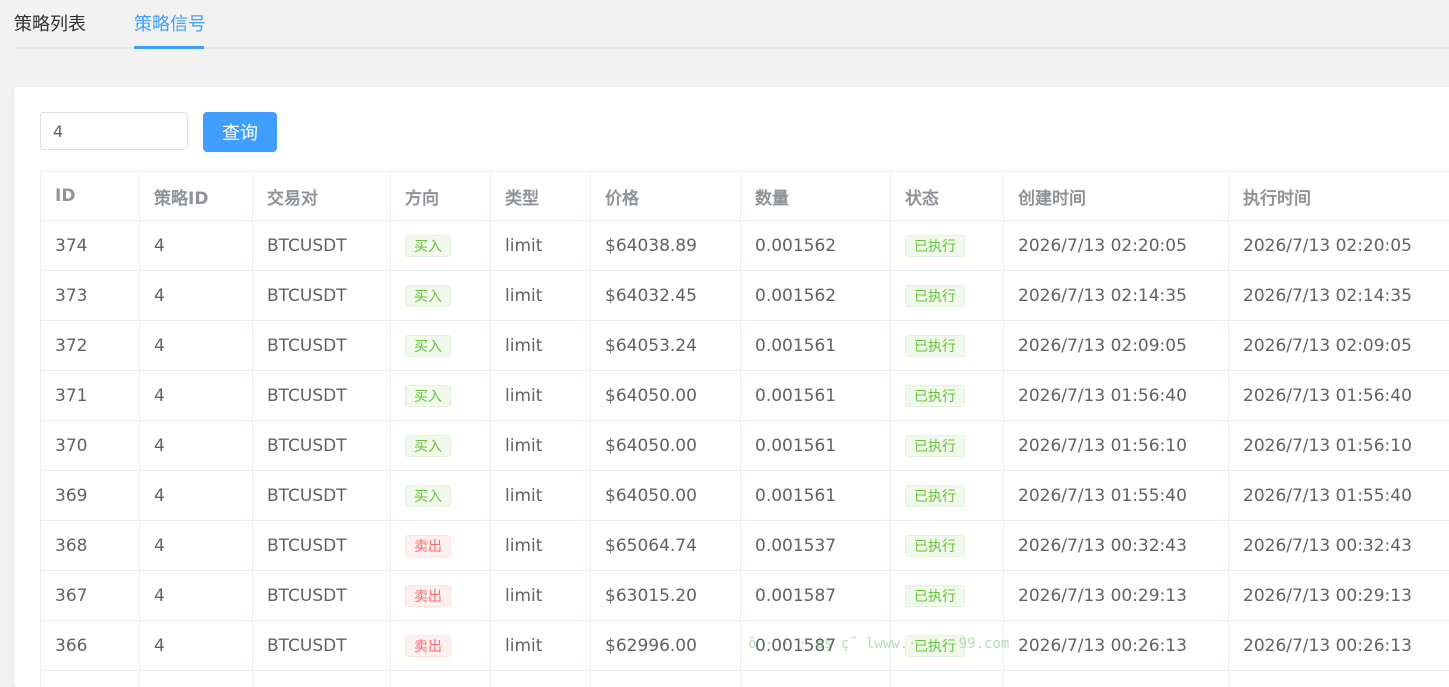 This screenshot has width=1449, height=687. Describe the element at coordinates (322, 679) in the screenshot. I see `cell-pair` at that location.